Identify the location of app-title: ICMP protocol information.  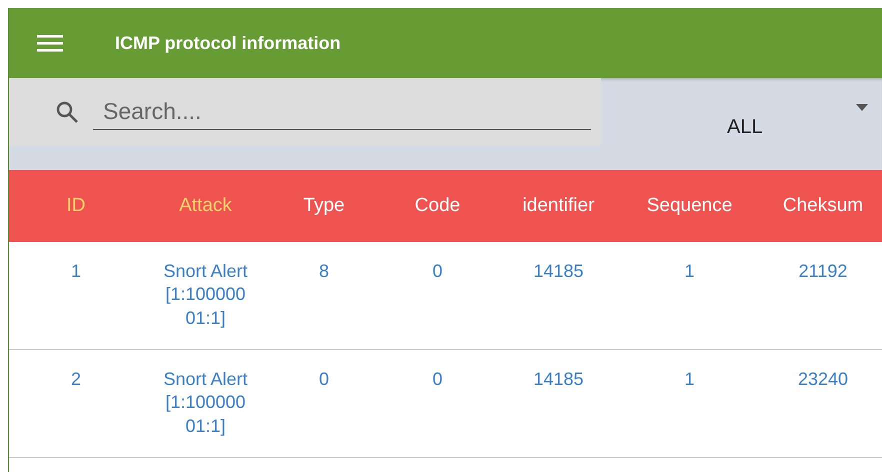
(228, 43).